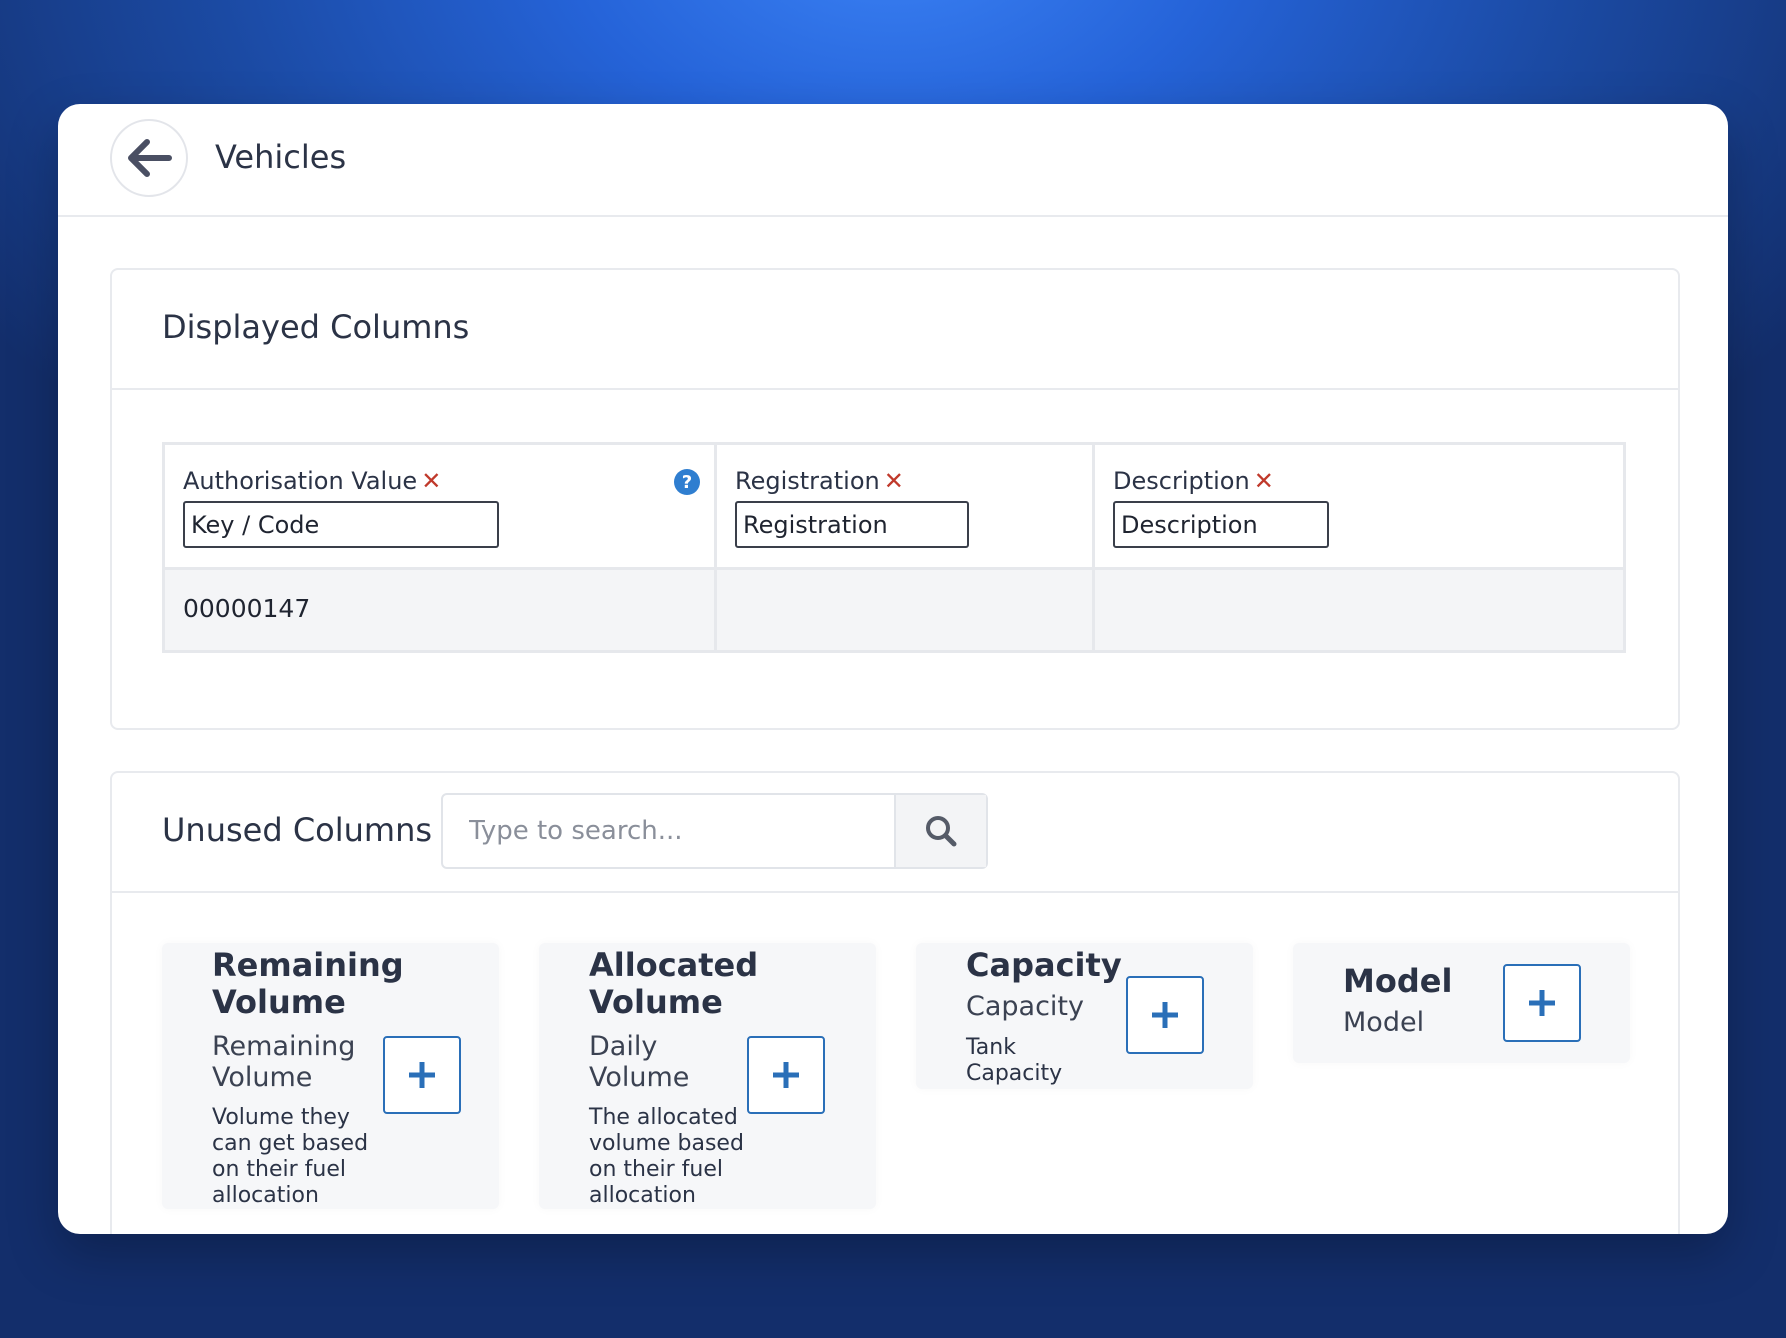  I want to click on help-icon: ?, so click(687, 482).